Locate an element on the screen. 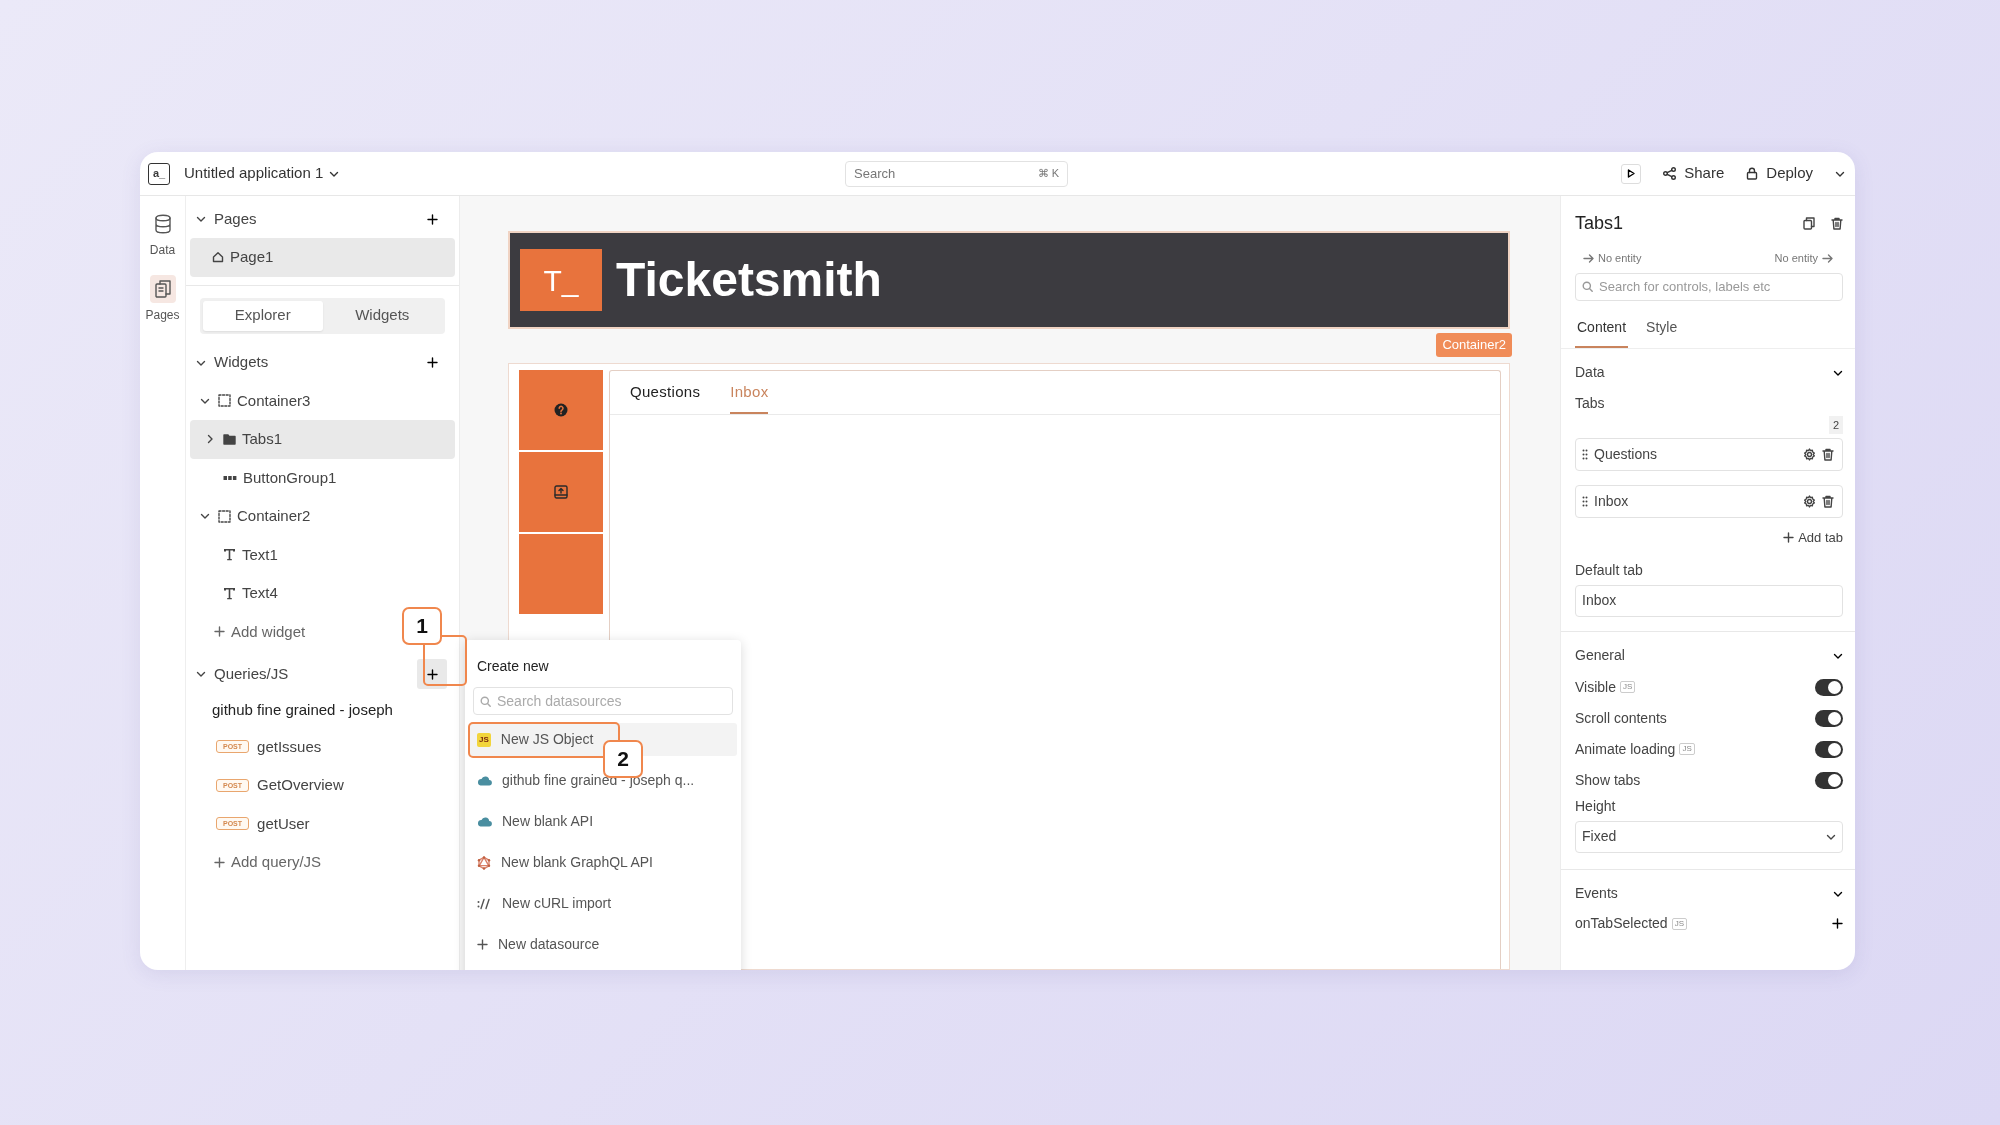 The height and width of the screenshot is (1125, 2000). field-label: Visible is located at coordinates (1595, 687).